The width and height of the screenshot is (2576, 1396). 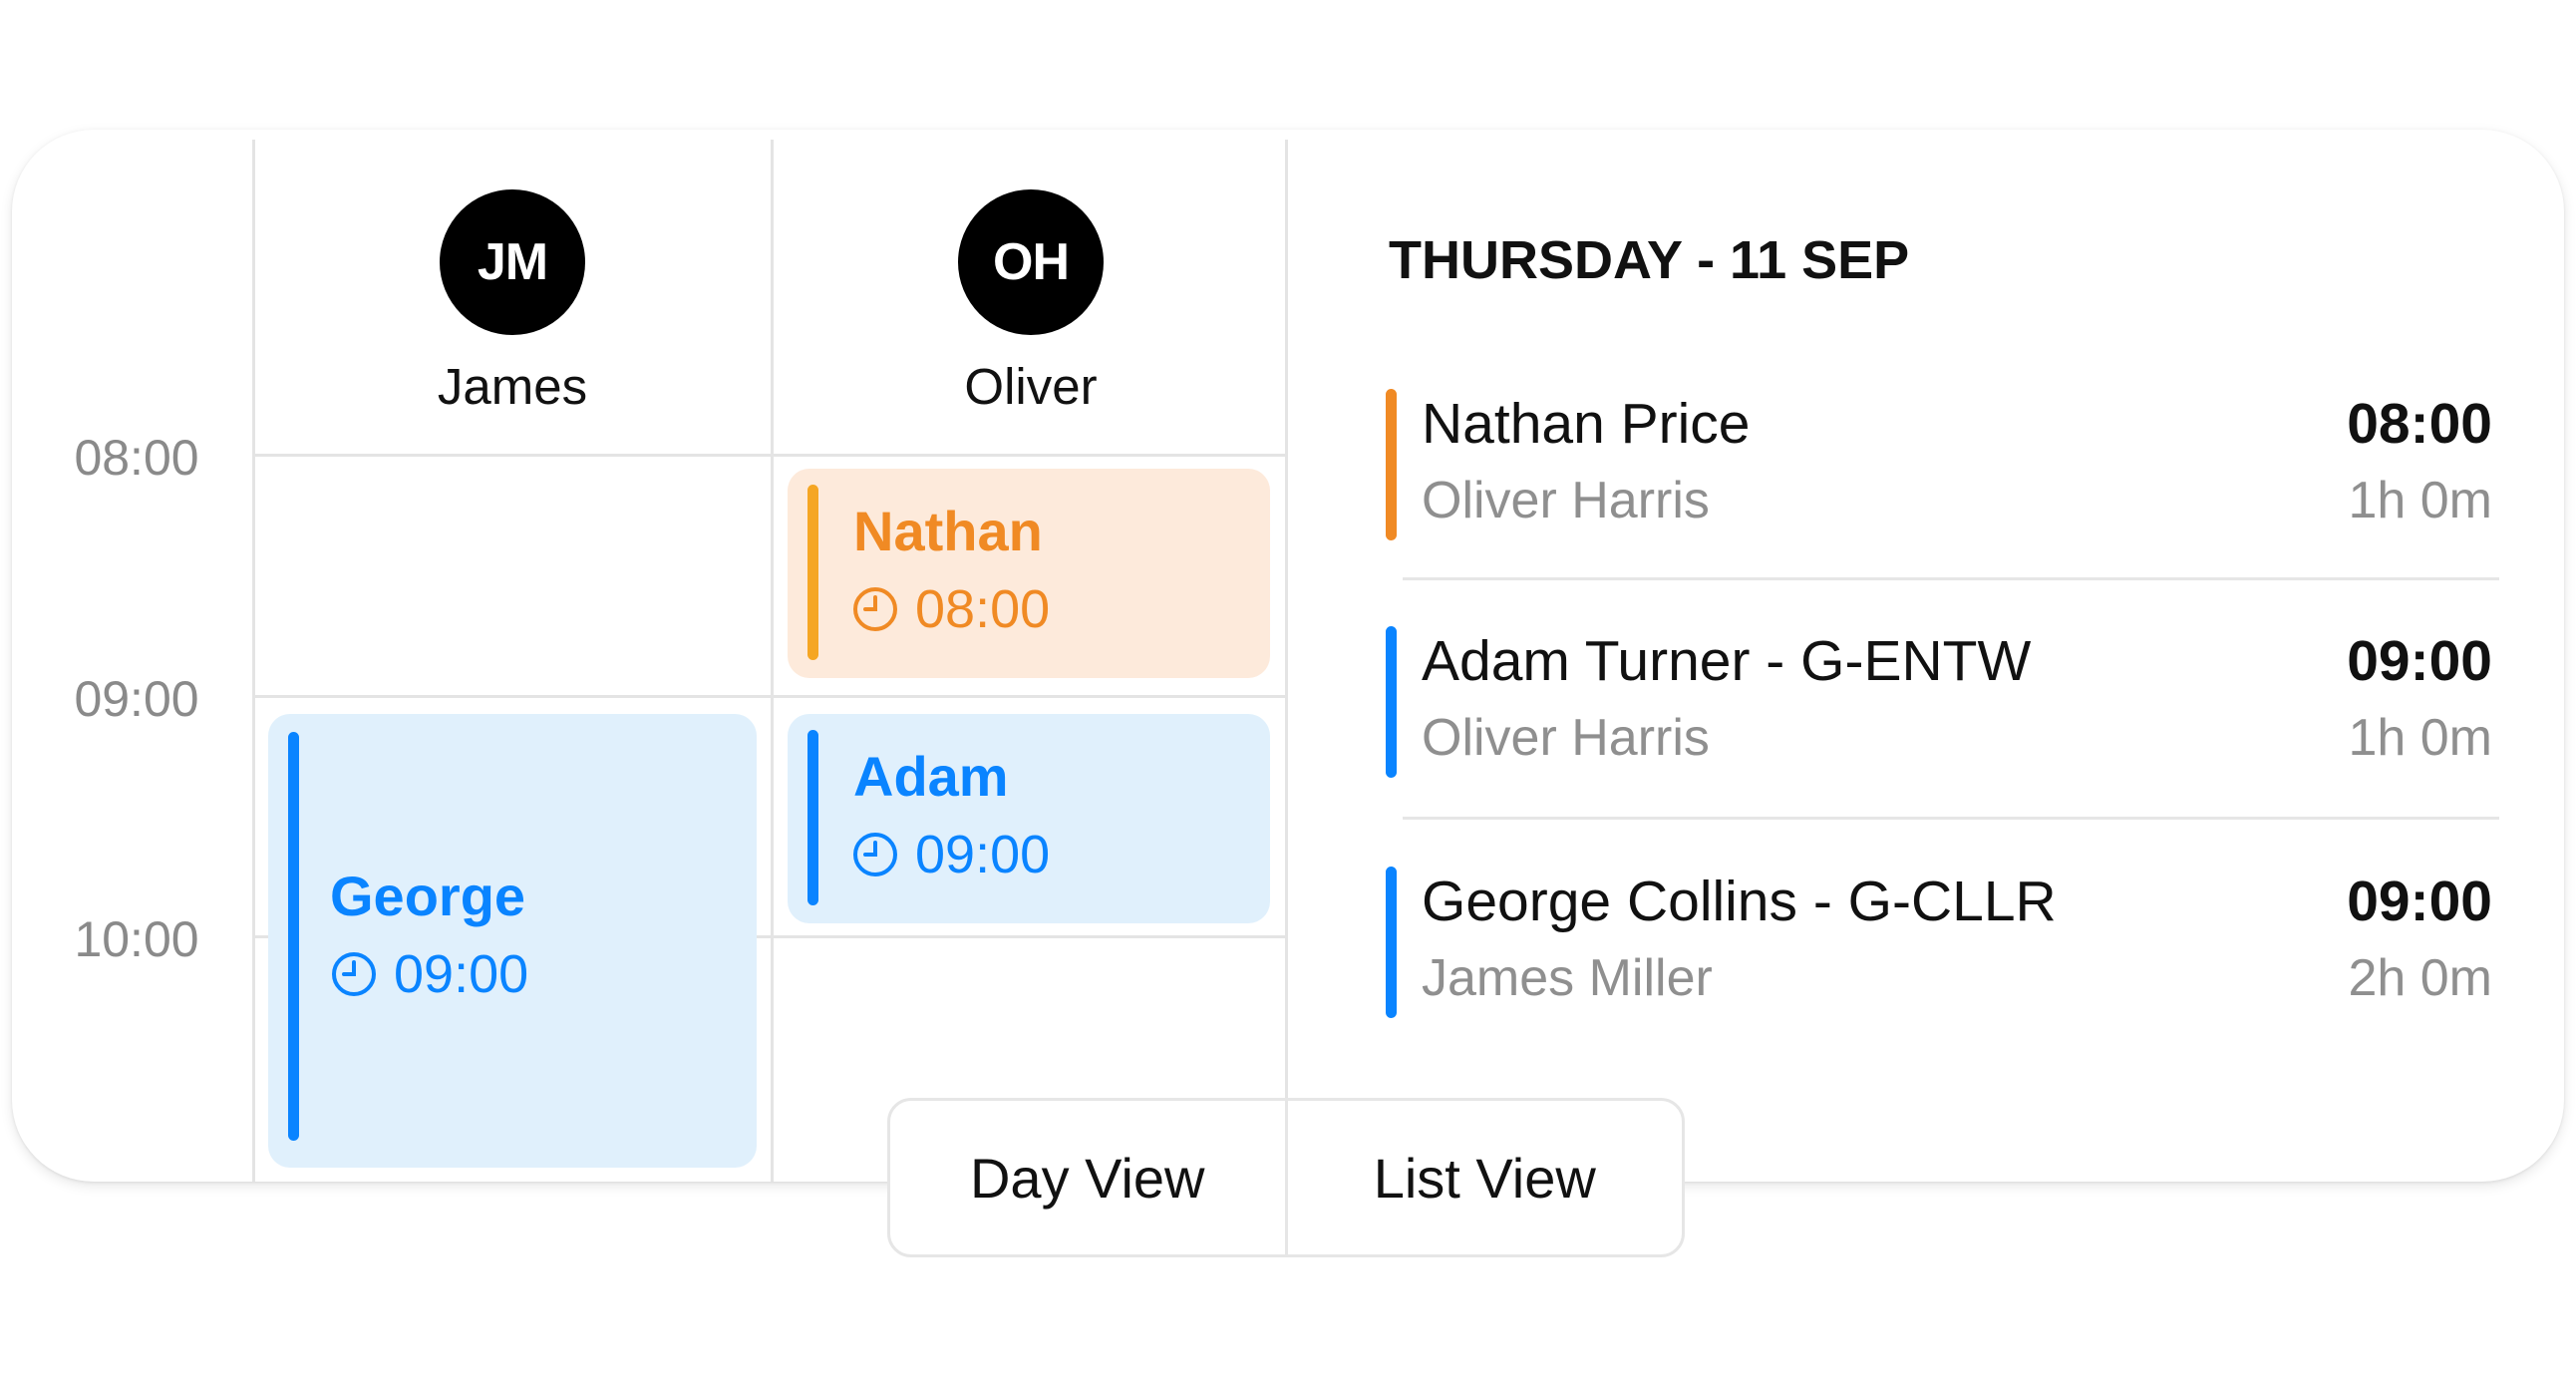 I want to click on agenda-time: 08:00, so click(x=2419, y=424).